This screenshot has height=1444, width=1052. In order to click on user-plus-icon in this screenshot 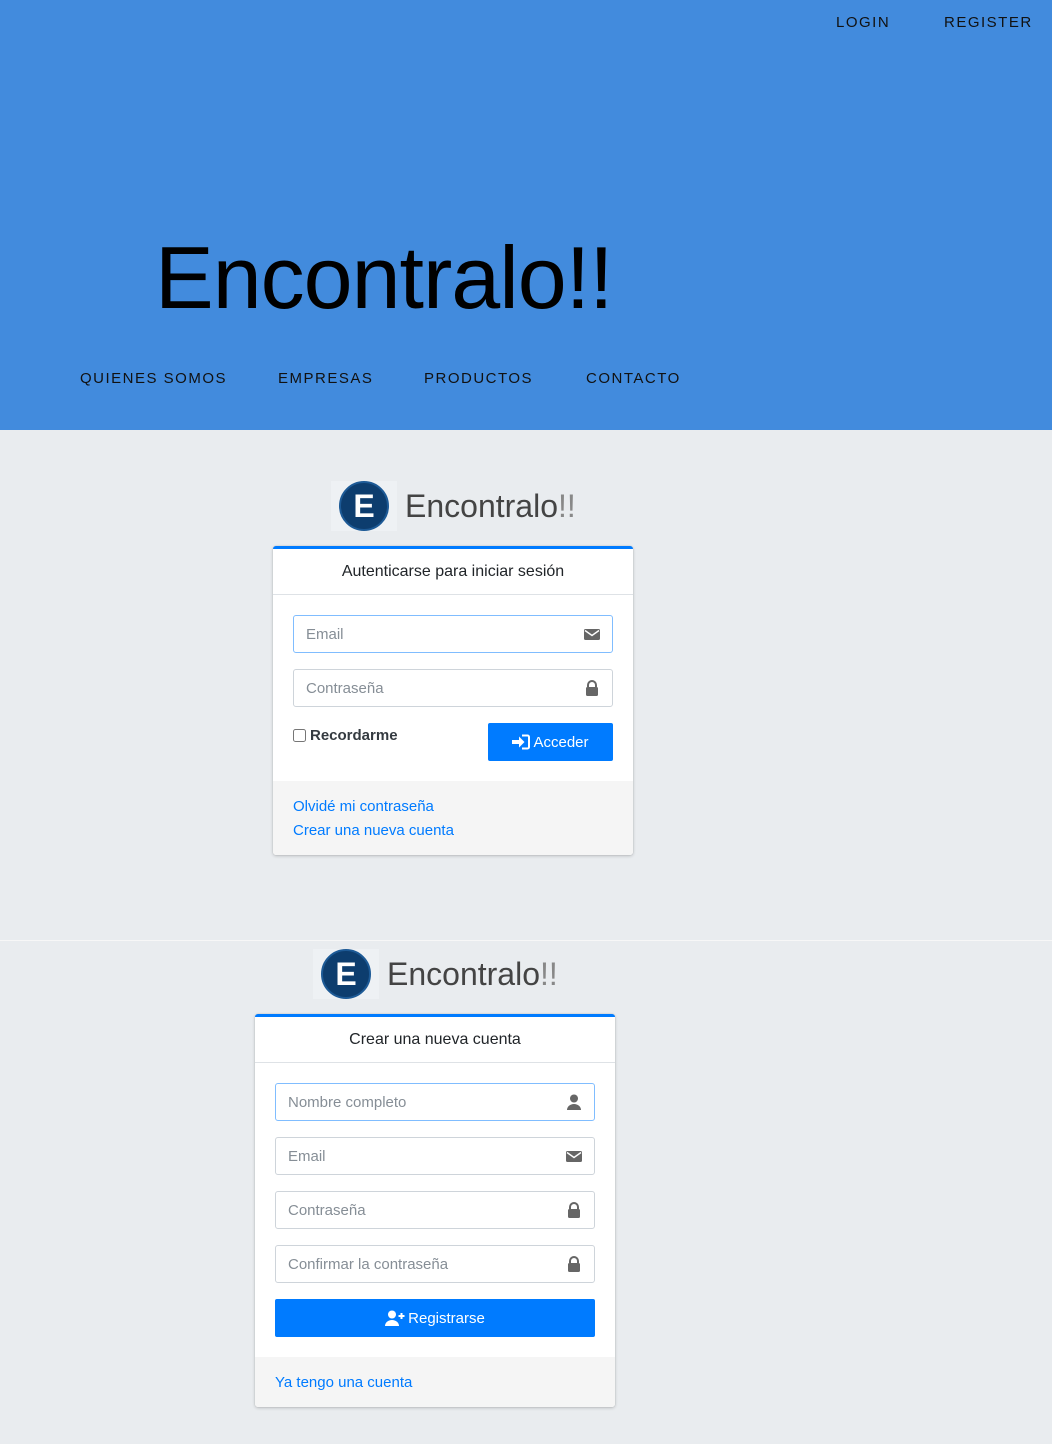, I will do `click(395, 1318)`.